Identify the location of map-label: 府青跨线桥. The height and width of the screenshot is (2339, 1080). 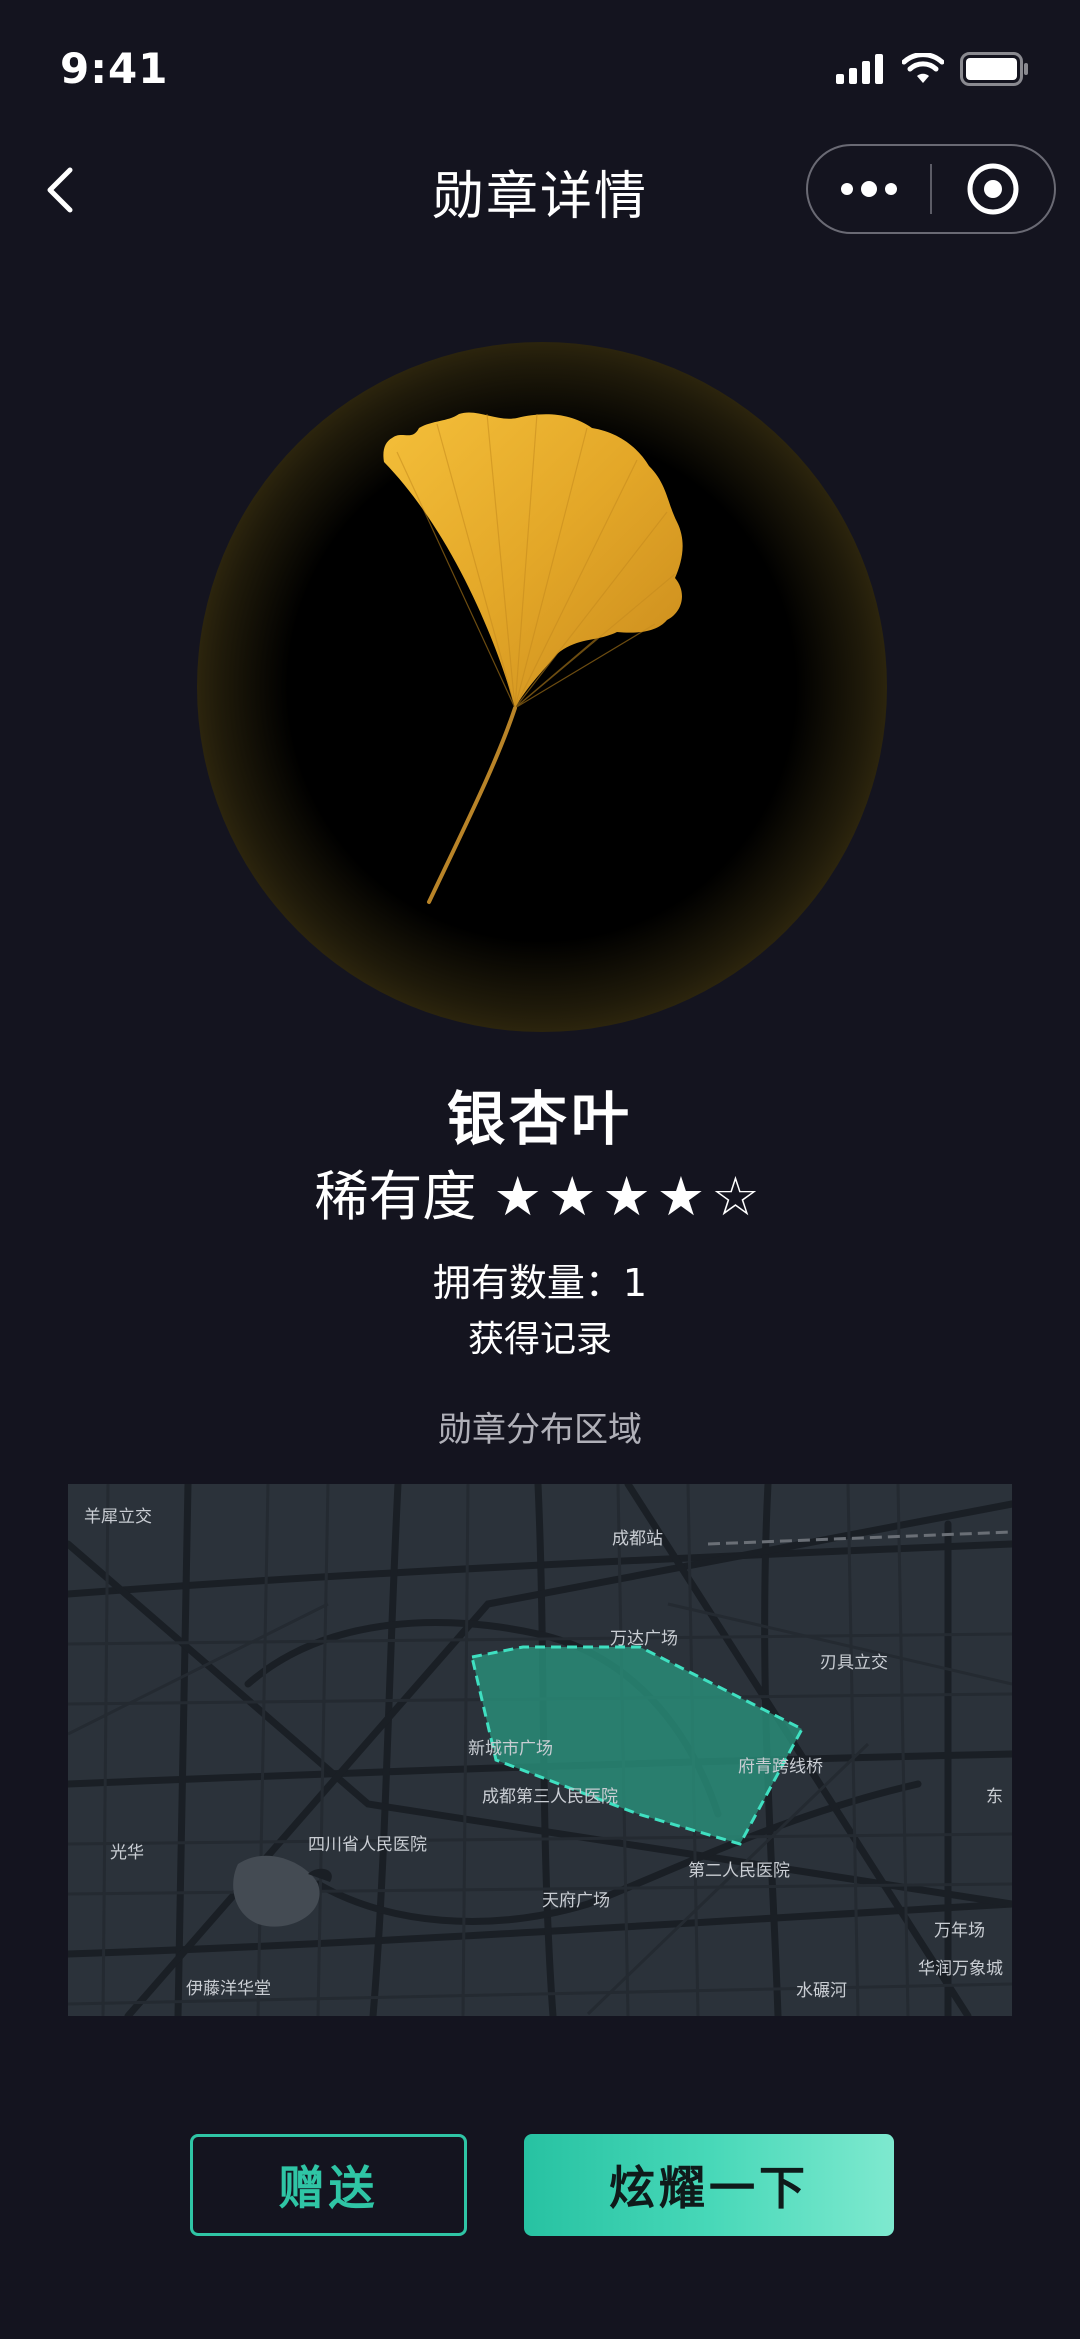
(780, 1767).